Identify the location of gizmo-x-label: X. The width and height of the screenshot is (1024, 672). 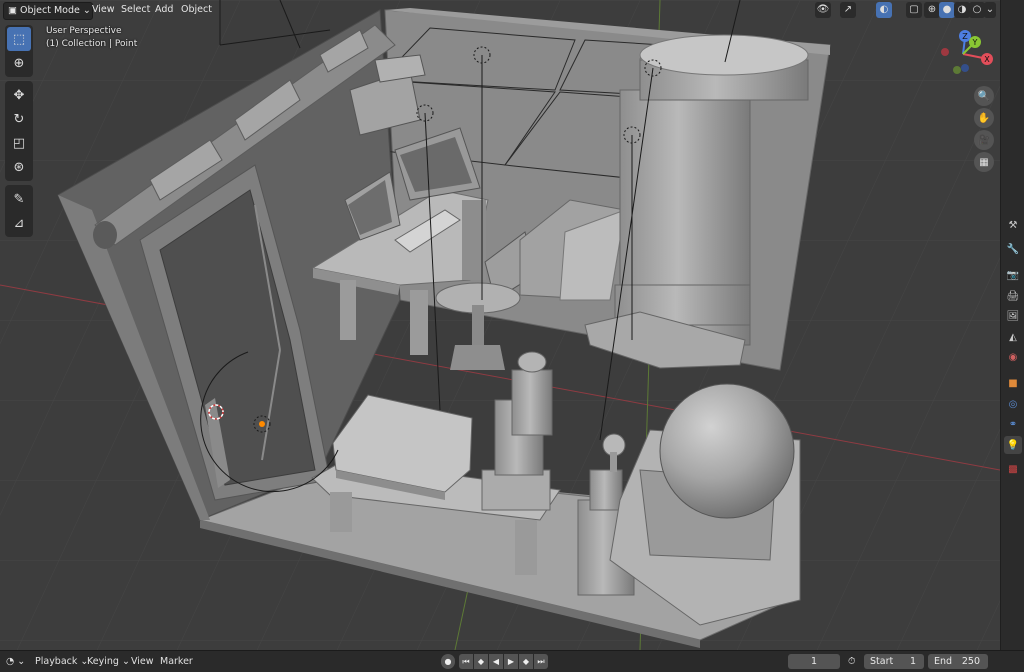
(987, 59).